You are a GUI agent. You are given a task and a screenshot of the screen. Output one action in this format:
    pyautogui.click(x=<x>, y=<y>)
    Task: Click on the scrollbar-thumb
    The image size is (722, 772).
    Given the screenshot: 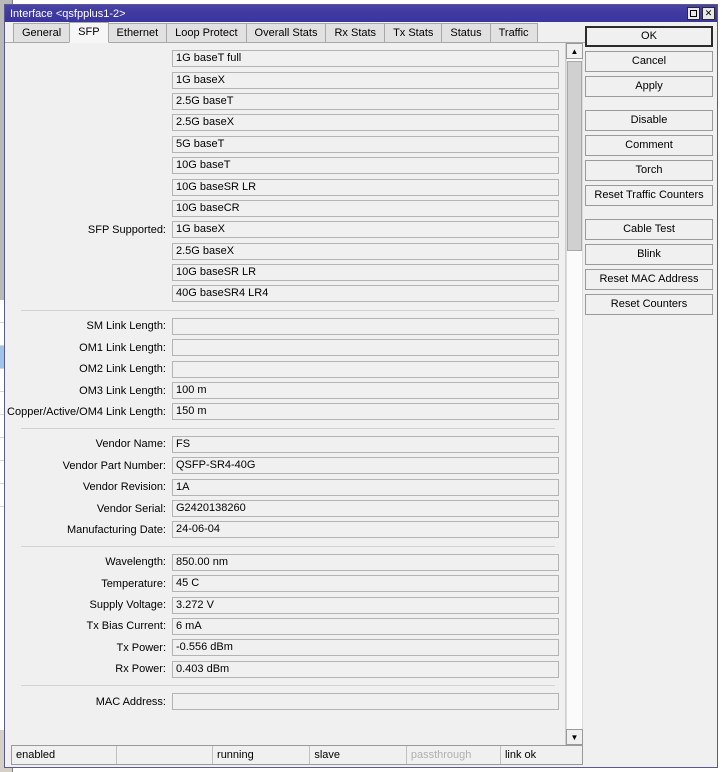 What is the action you would take?
    pyautogui.click(x=574, y=156)
    